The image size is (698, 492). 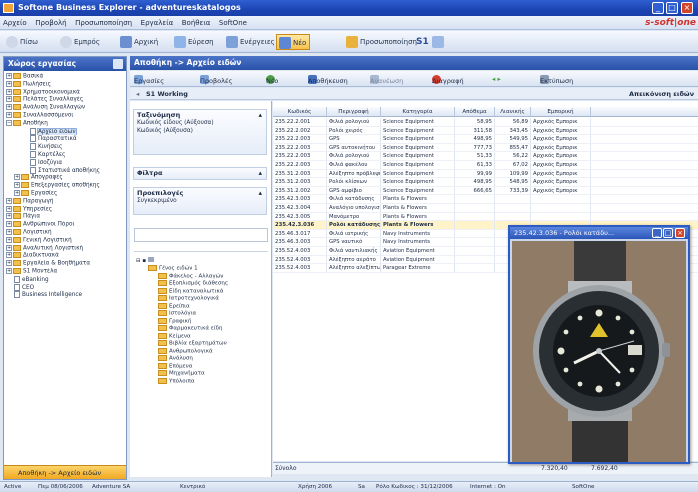 What do you see at coordinates (200, 202) in the screenshot?
I see `preset-line: Συγκεκριμένο` at bounding box center [200, 202].